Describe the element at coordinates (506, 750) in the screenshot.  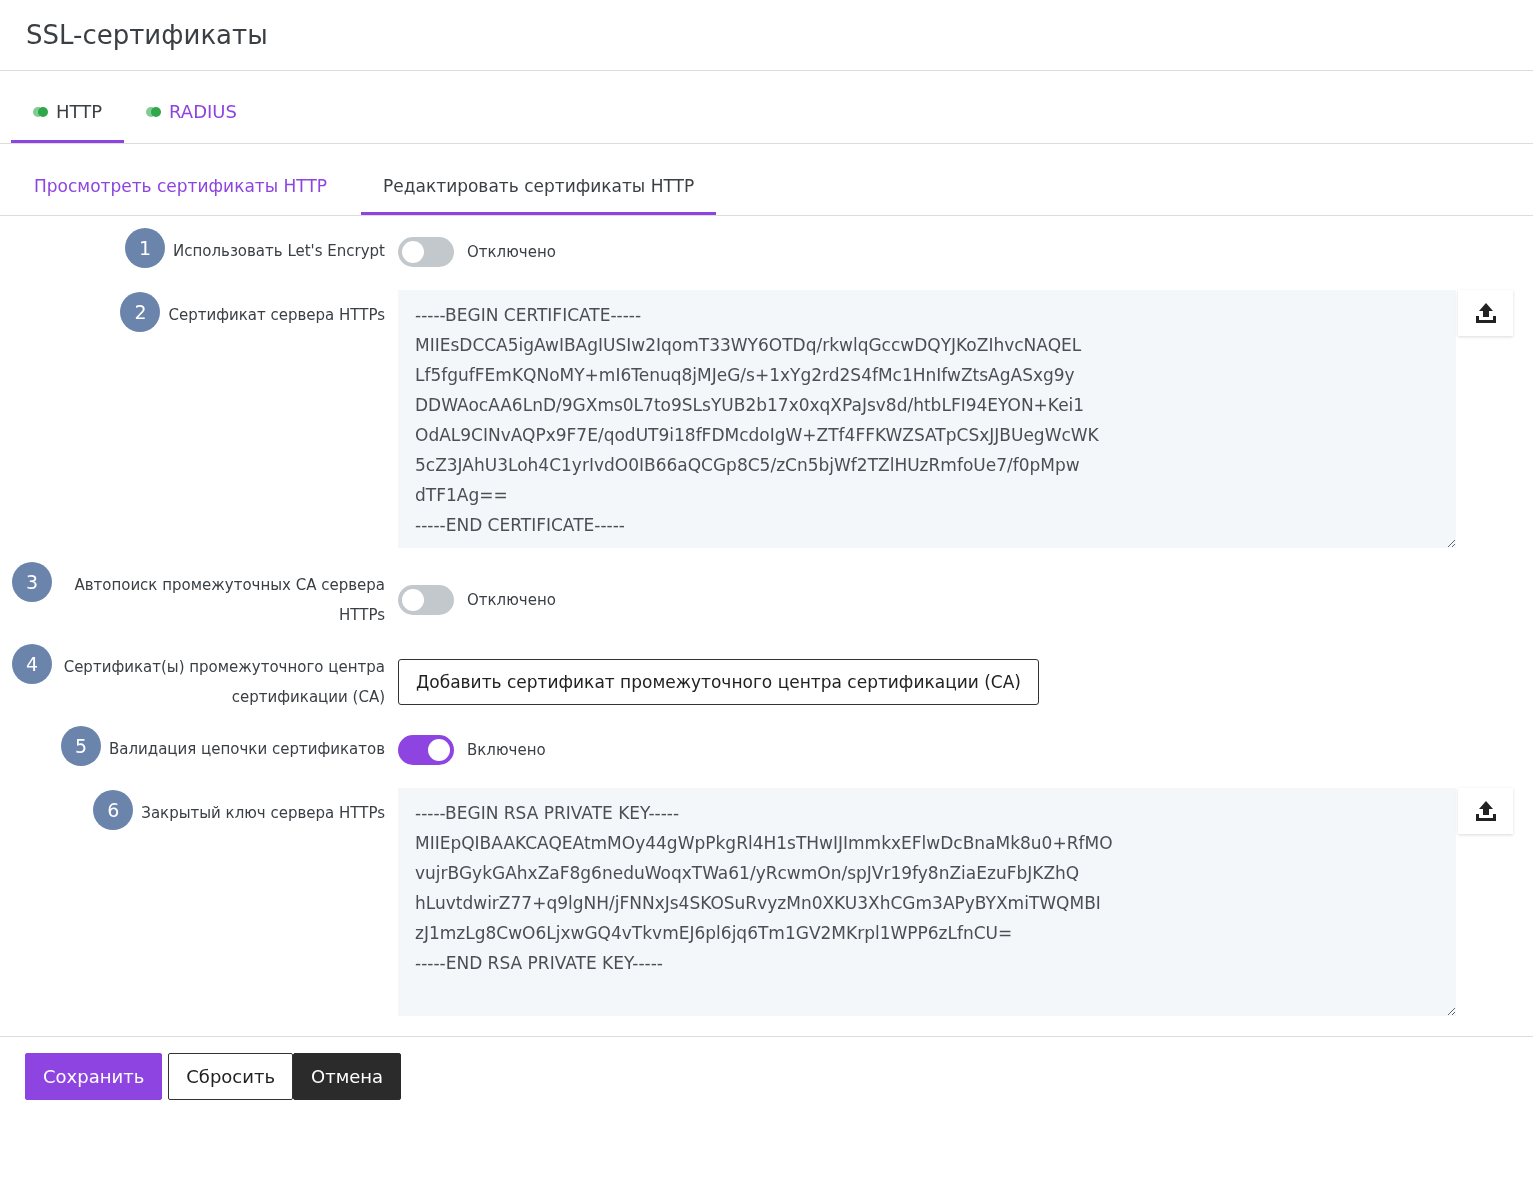
I see `toggle-status: Включено` at that location.